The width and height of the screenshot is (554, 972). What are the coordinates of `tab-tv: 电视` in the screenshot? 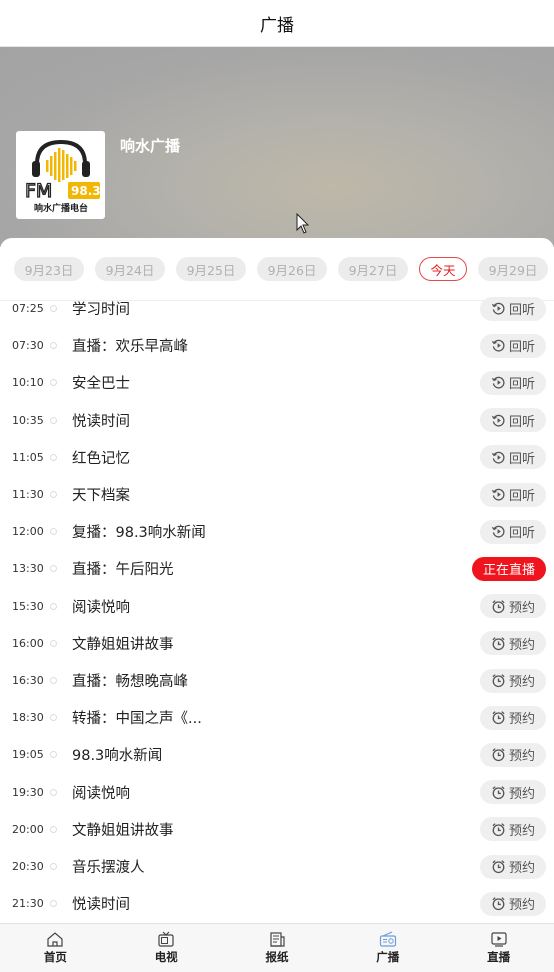 It's located at (166, 948).